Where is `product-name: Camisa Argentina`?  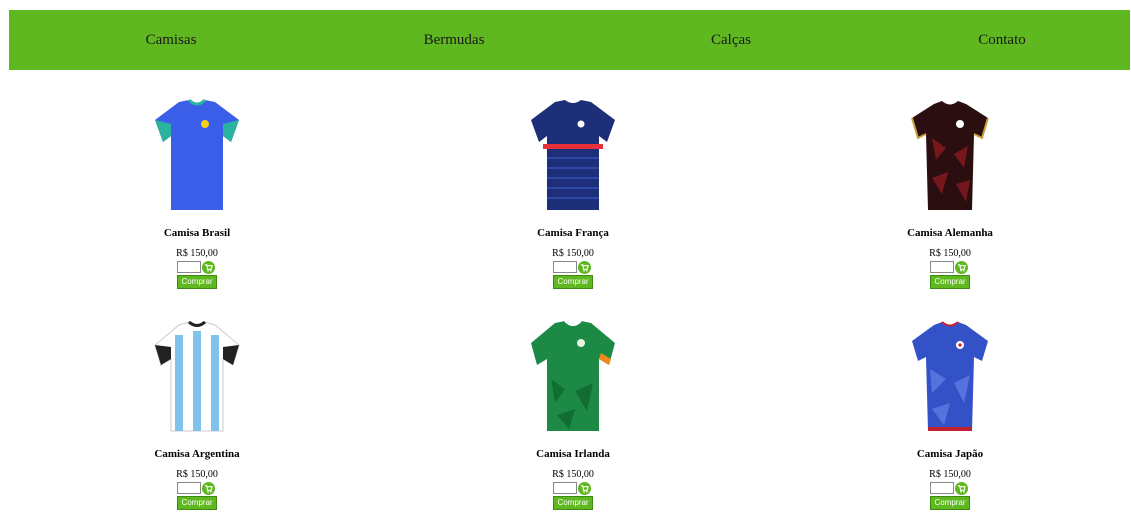 product-name: Camisa Argentina is located at coordinates (197, 454).